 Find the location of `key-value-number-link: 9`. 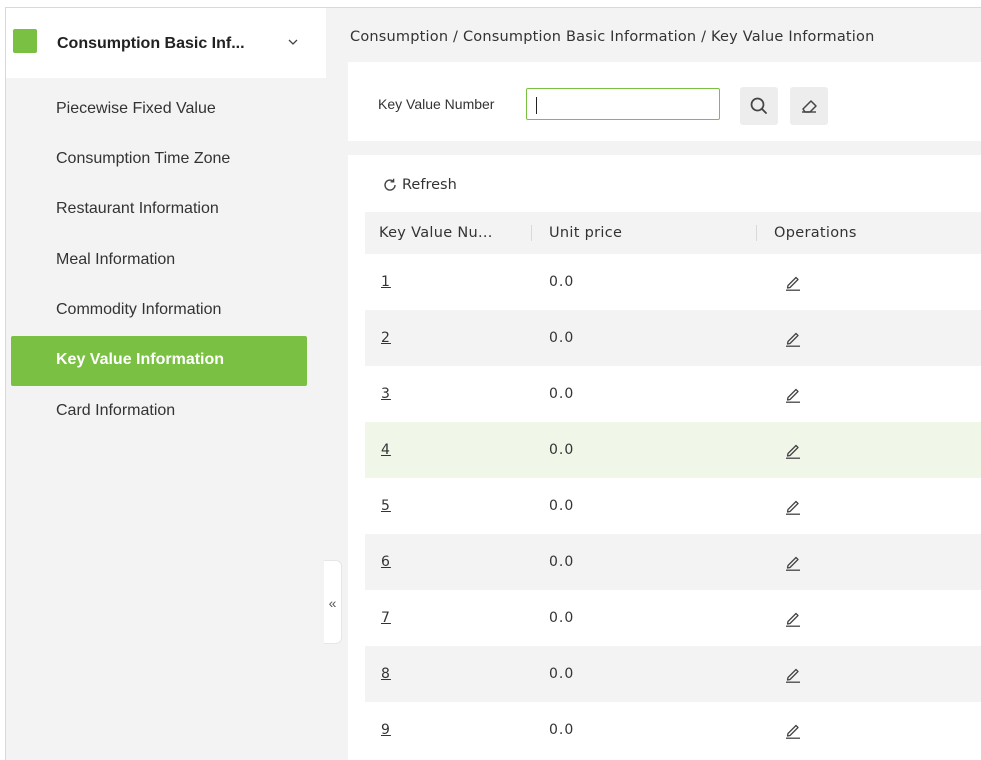

key-value-number-link: 9 is located at coordinates (386, 730).